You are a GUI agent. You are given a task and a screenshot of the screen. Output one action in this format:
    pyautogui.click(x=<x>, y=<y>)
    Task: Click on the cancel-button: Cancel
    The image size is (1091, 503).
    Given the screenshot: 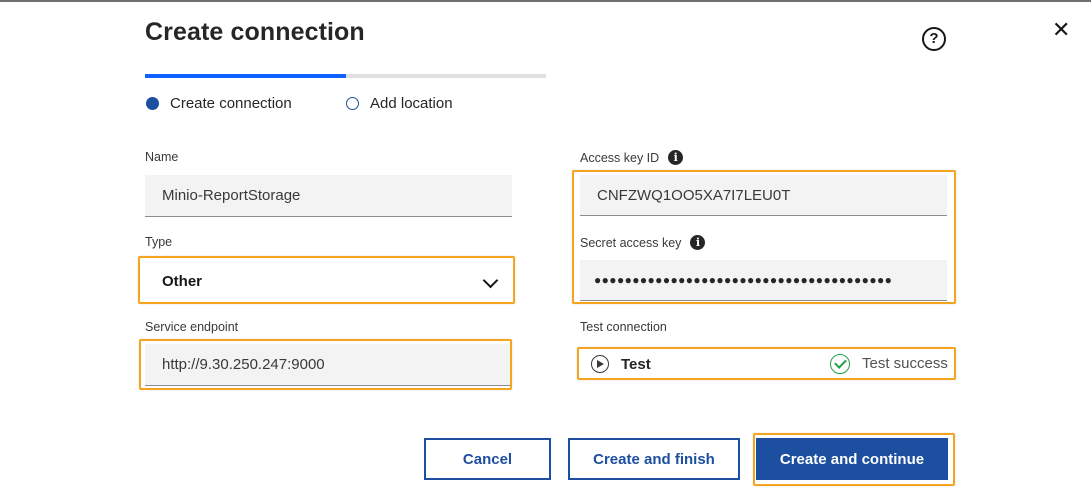 What is the action you would take?
    pyautogui.click(x=487, y=459)
    